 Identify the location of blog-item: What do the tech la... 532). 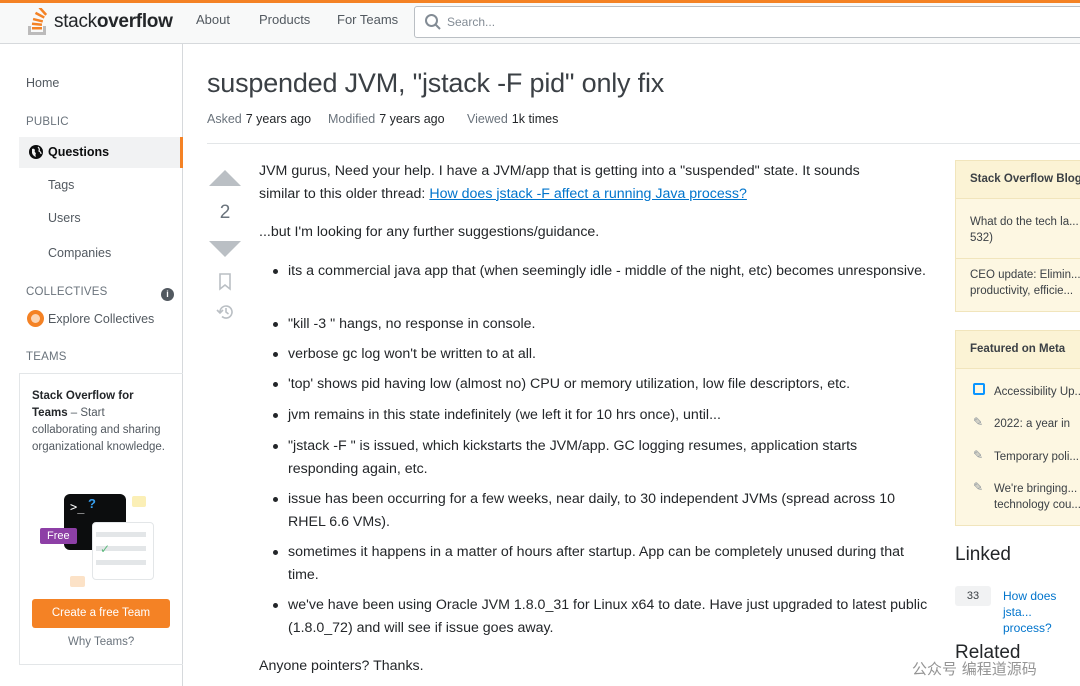
(1025, 231).